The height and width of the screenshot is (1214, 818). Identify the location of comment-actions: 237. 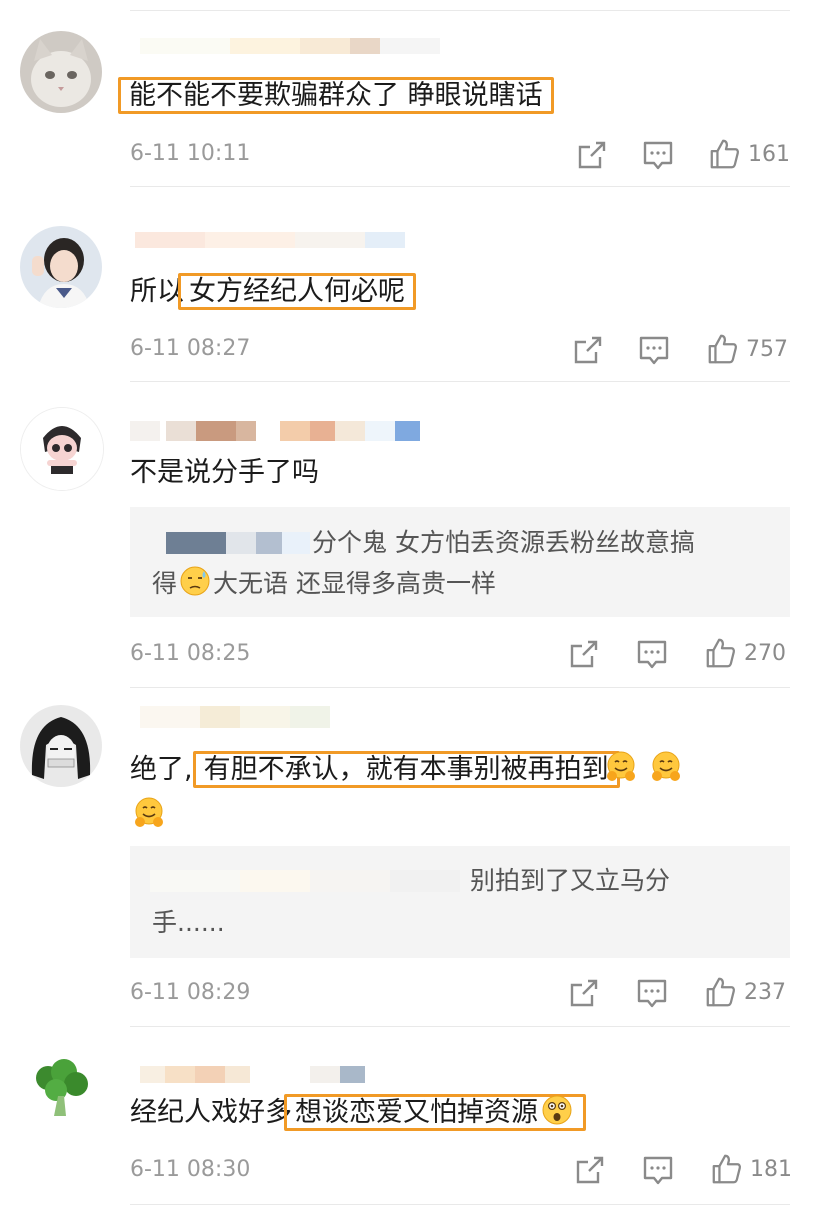
(680, 993).